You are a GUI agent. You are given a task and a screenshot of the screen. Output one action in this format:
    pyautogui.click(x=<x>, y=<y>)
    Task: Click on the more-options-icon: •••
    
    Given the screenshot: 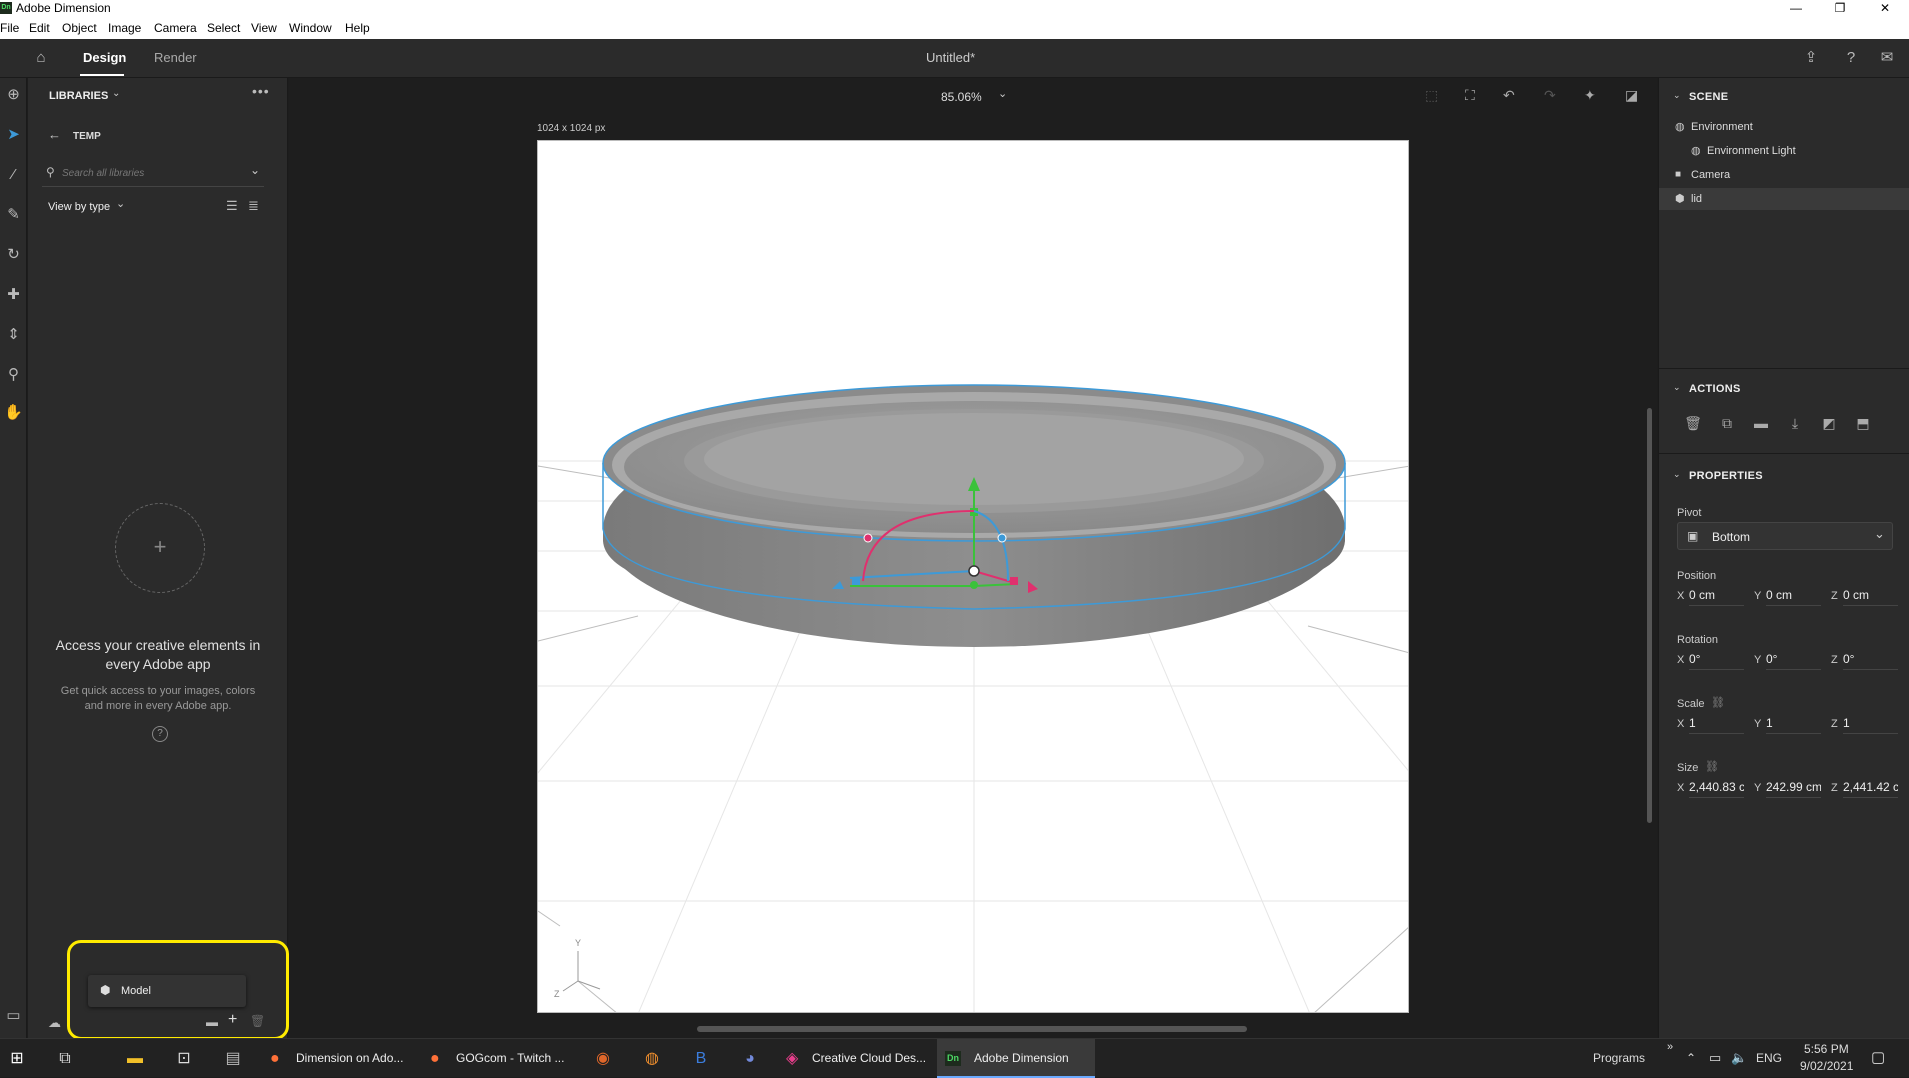 What is the action you would take?
    pyautogui.click(x=261, y=91)
    